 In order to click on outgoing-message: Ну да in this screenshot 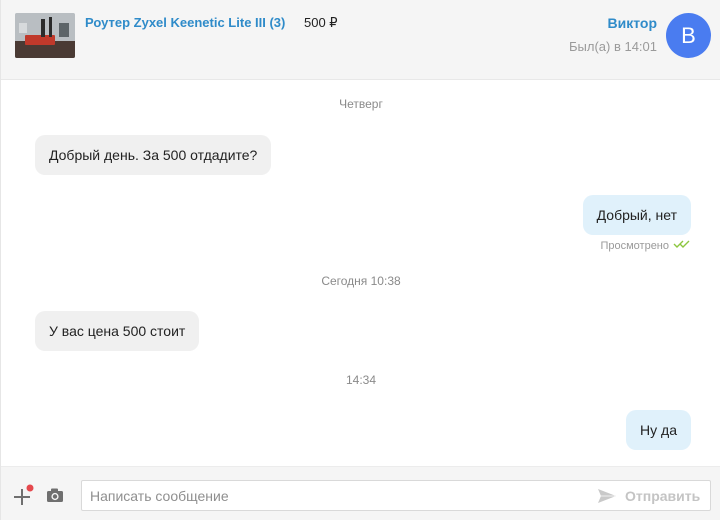, I will do `click(658, 430)`.